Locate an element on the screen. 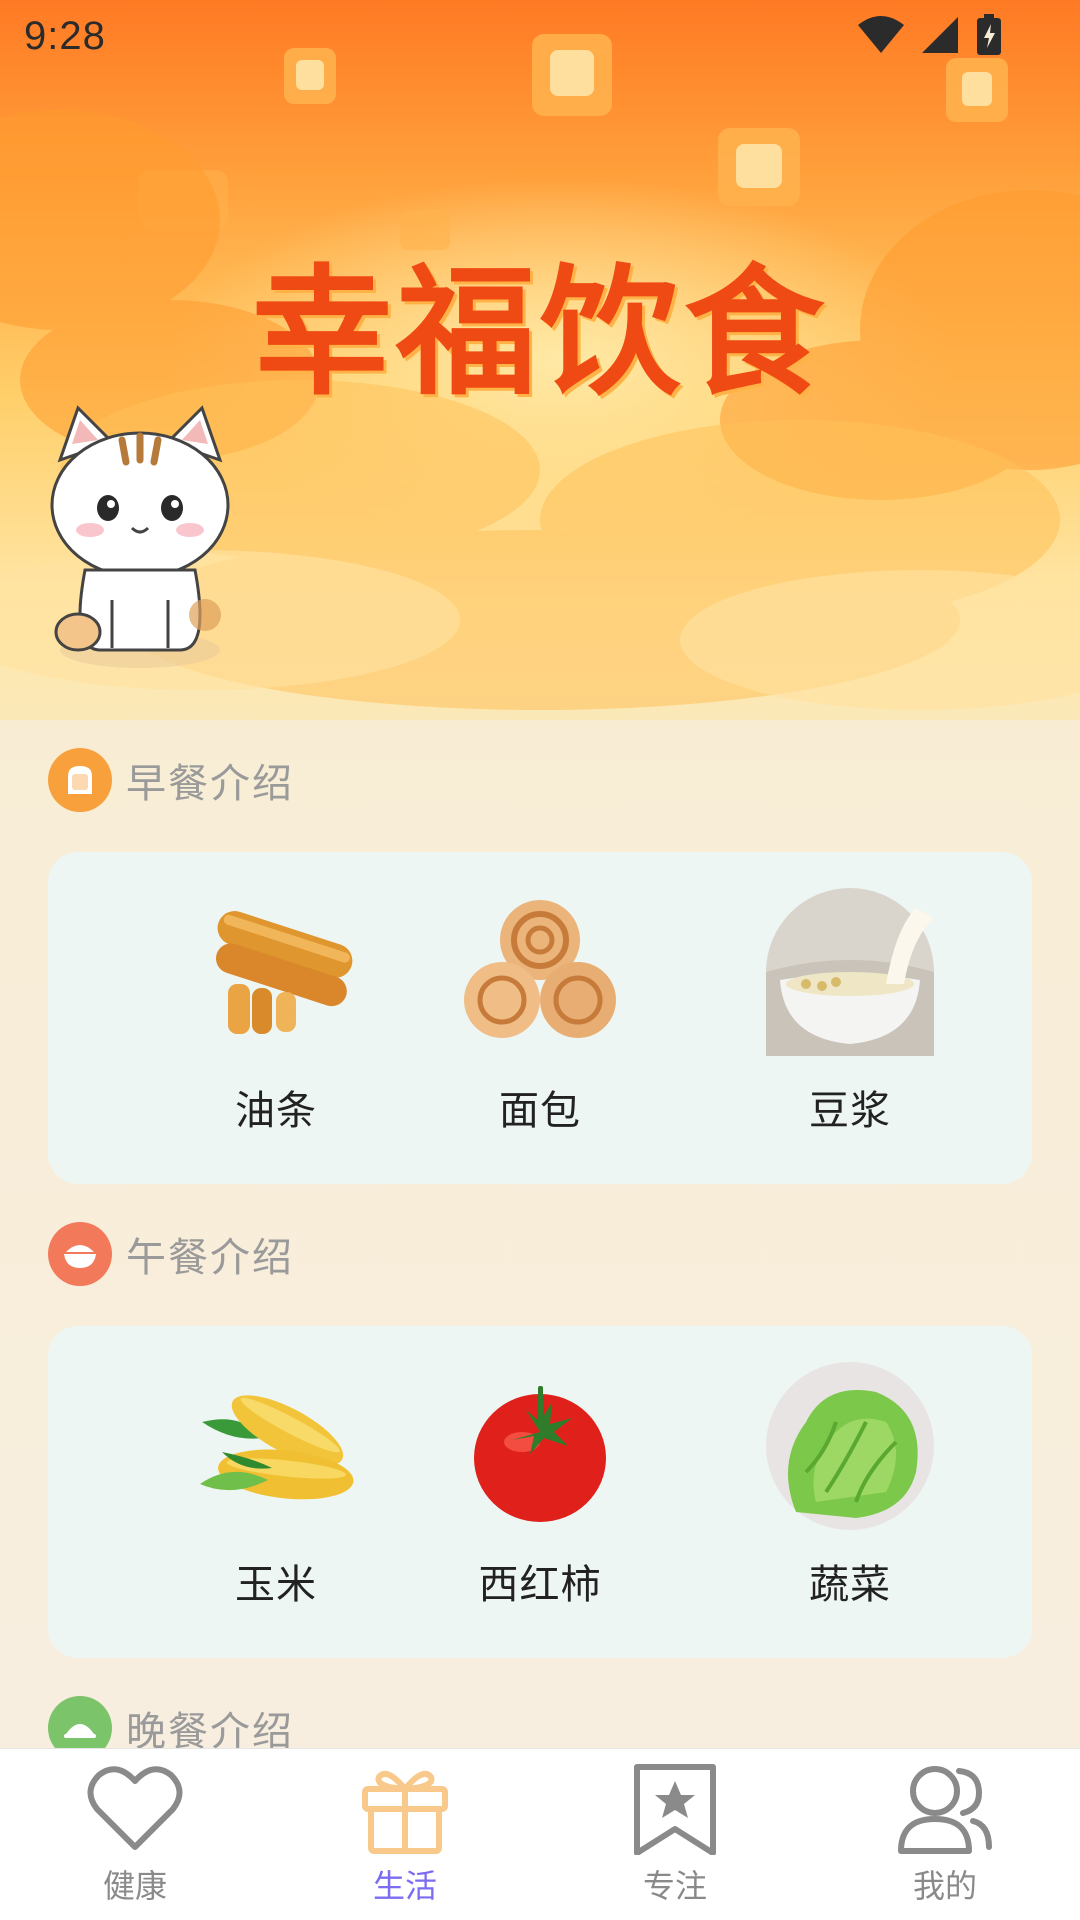 The image size is (1080, 1920). food-label: 西红柿 is located at coordinates (540, 1585).